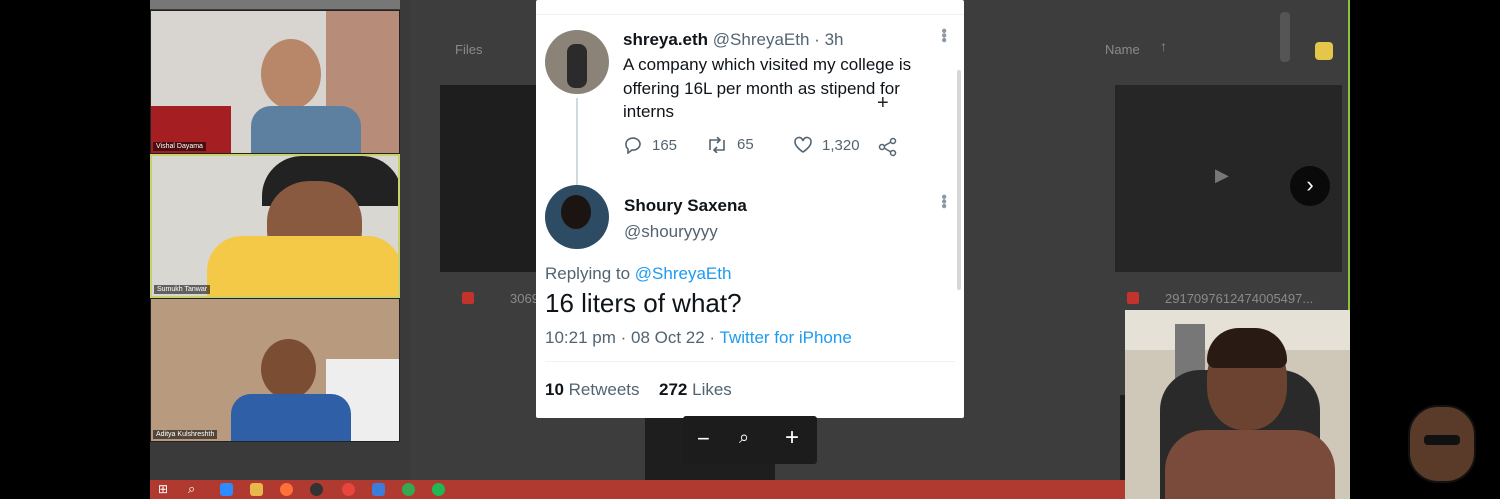 This screenshot has height=499, width=1500. What do you see at coordinates (633, 145) in the screenshot?
I see `reply-icon` at bounding box center [633, 145].